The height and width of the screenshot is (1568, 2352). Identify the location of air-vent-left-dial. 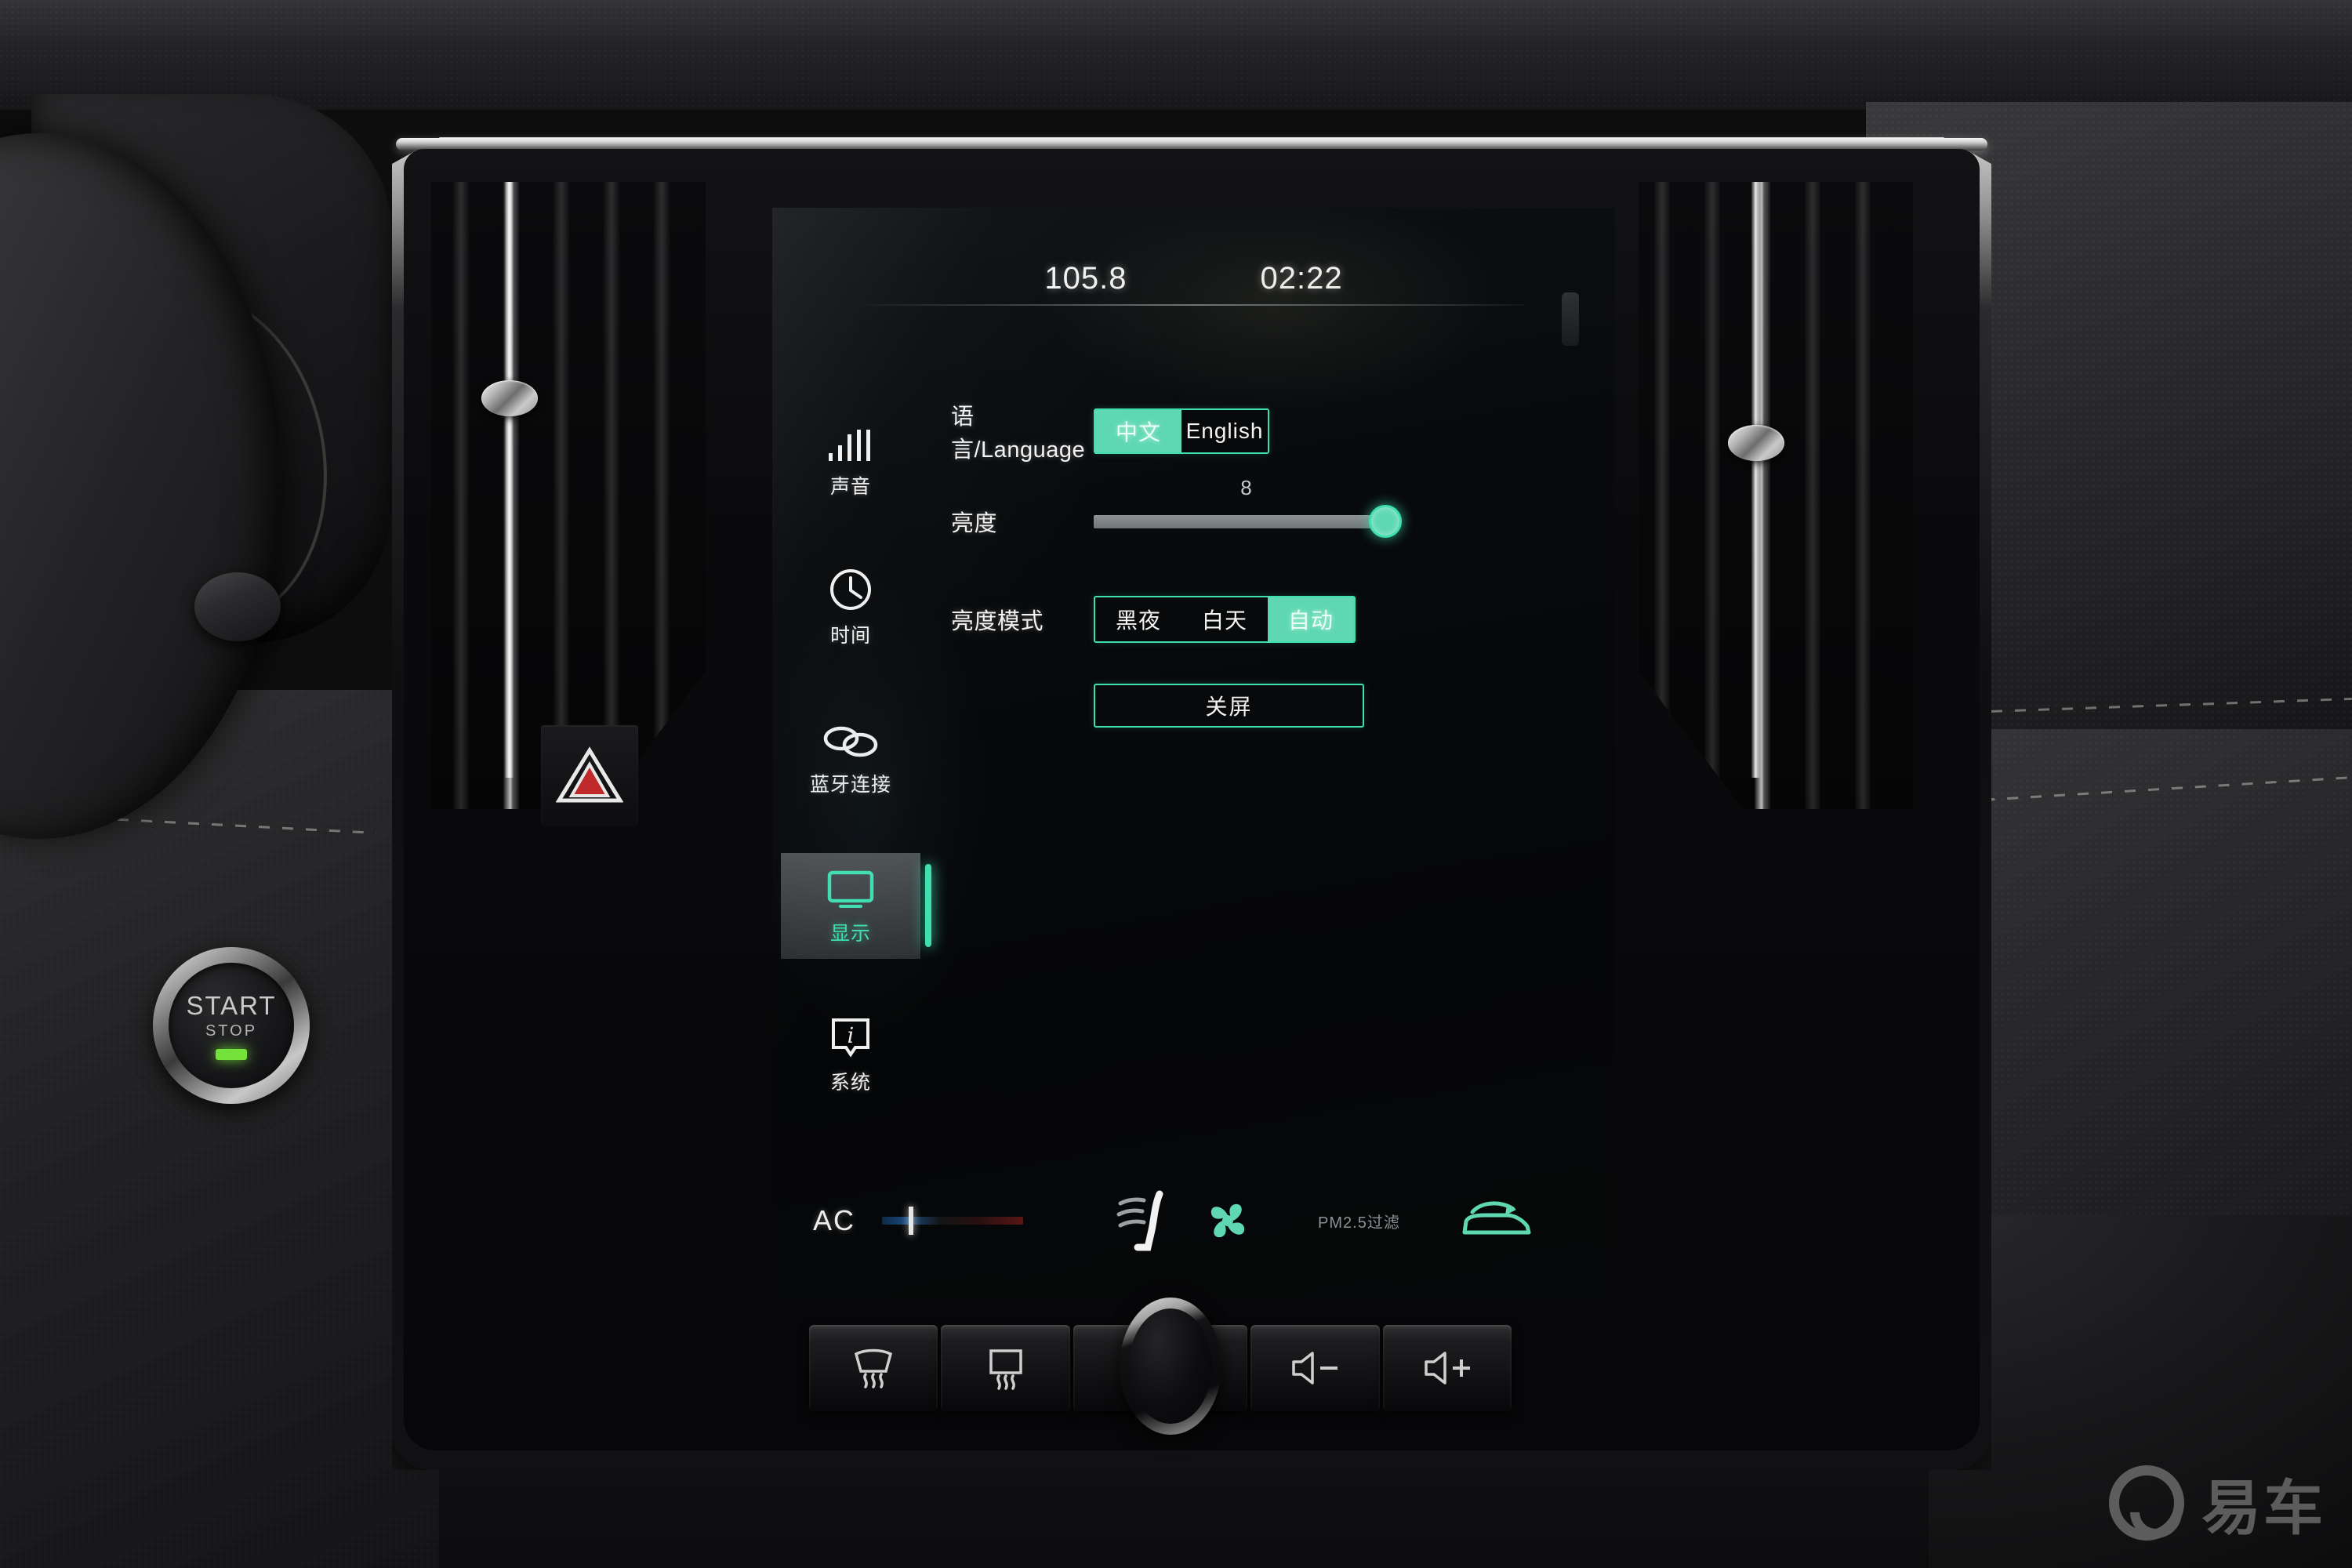
(509, 398).